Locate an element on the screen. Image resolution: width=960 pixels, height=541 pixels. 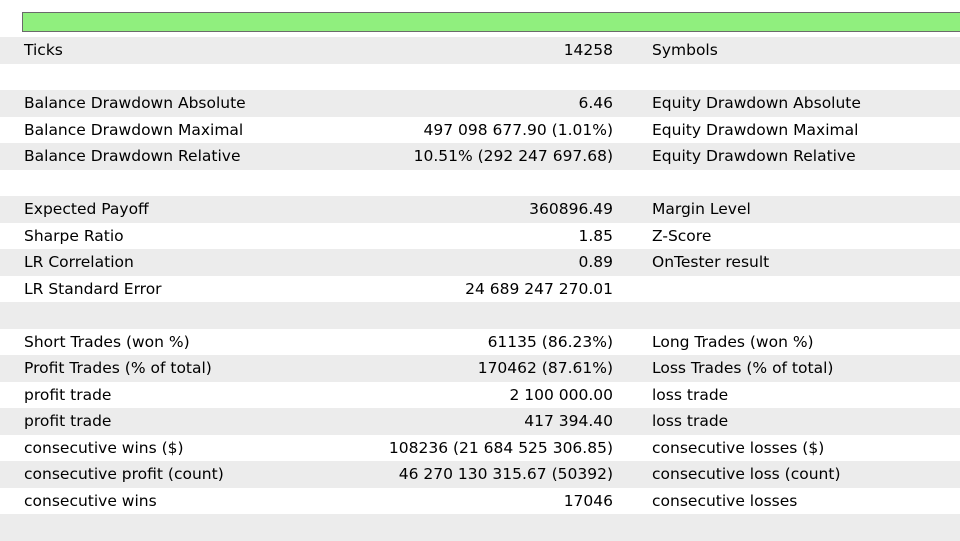
row-value: 170462 (87.61%) is located at coordinates (545, 368).